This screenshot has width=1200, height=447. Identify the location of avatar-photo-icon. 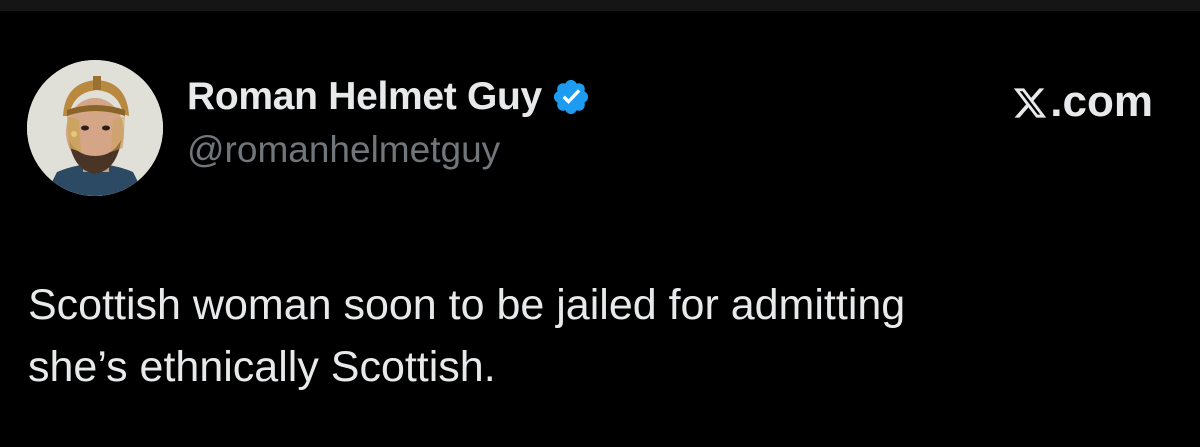
(95, 128).